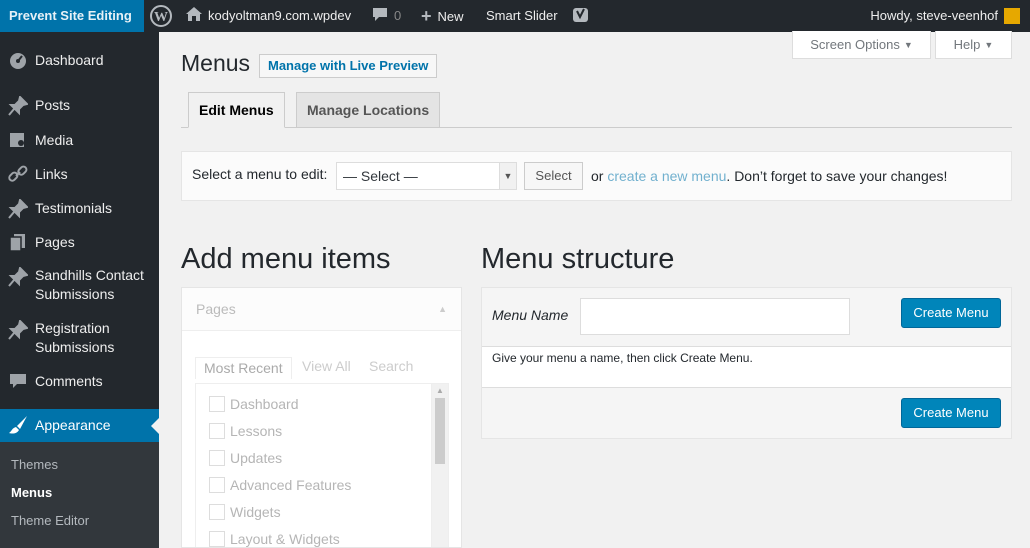 The width and height of the screenshot is (1030, 548). What do you see at coordinates (286, 259) in the screenshot?
I see `add-menu-items-title: Add menu items` at bounding box center [286, 259].